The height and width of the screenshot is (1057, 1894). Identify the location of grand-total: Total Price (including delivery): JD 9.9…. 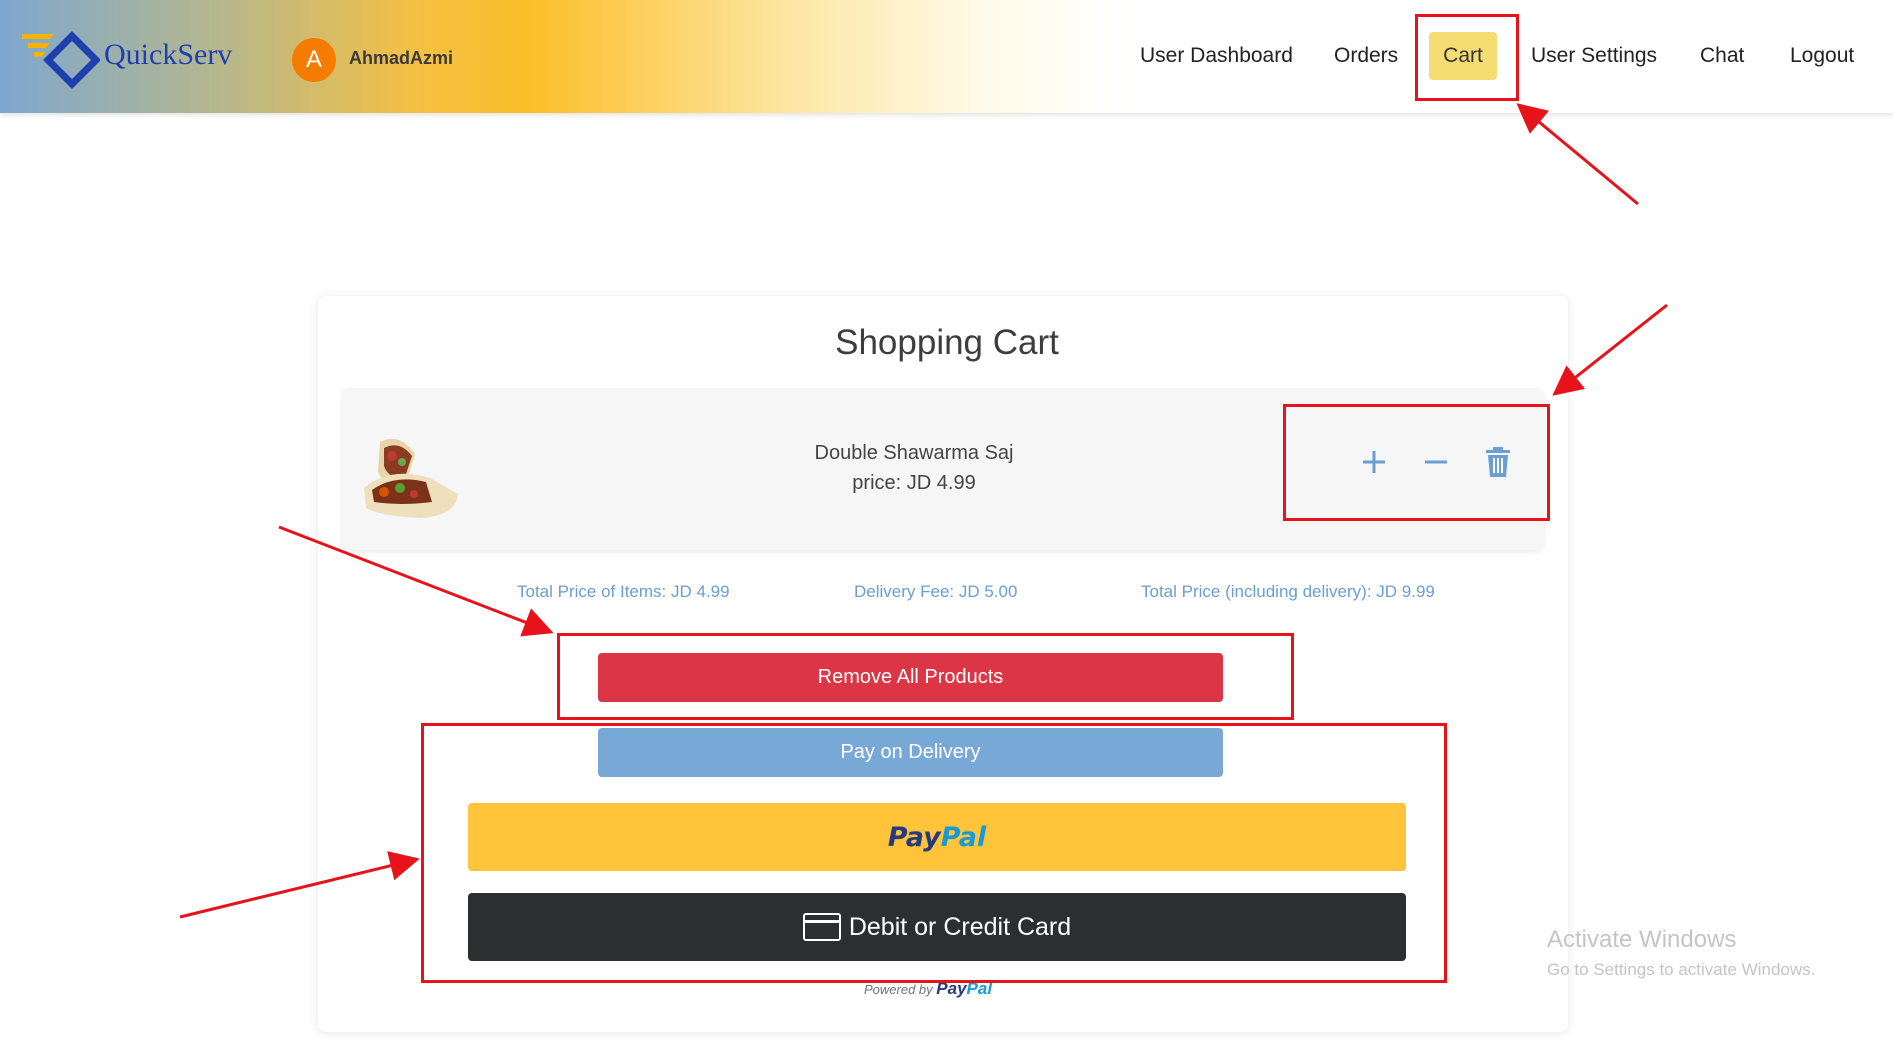
(1288, 591).